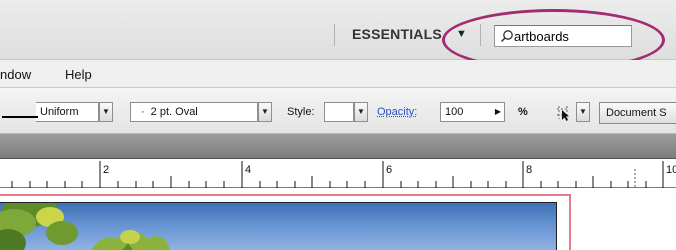 This screenshot has height=250, width=676. I want to click on menu-bar: ndow Help, so click(338, 74).